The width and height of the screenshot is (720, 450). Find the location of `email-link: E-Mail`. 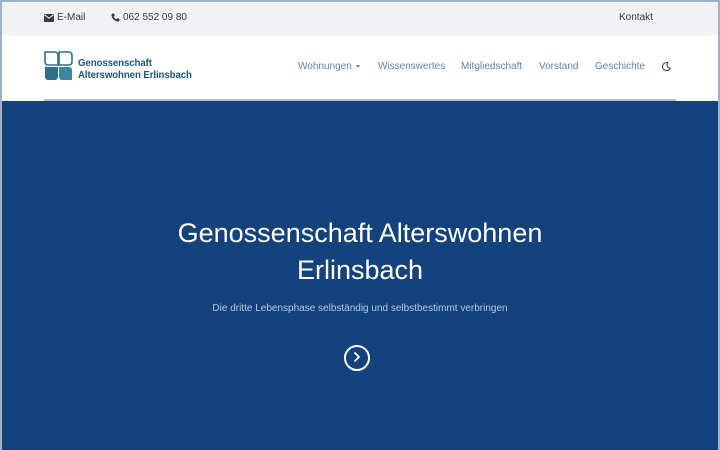

email-link: E-Mail is located at coordinates (64, 17).